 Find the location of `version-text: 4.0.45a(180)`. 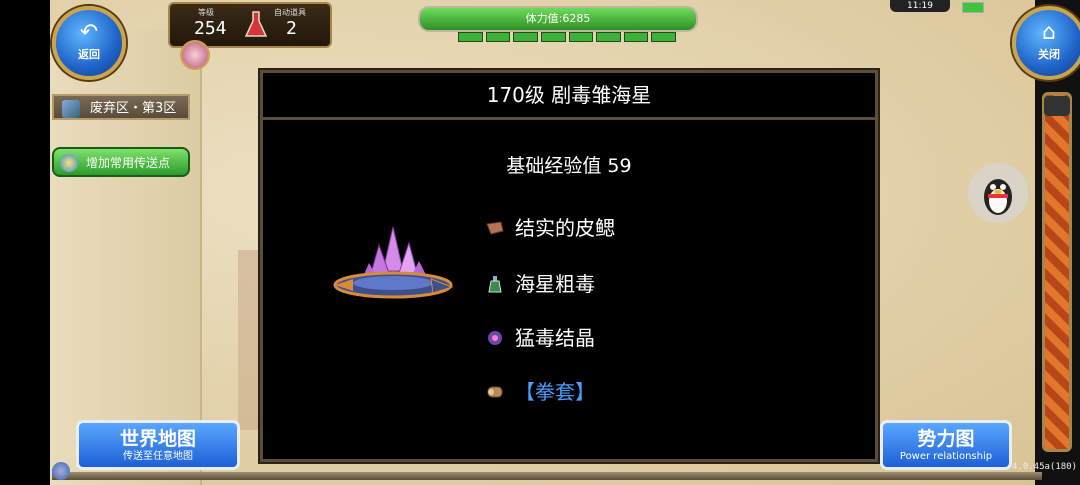

version-text: 4.0.45a(180) is located at coordinates (1045, 467).